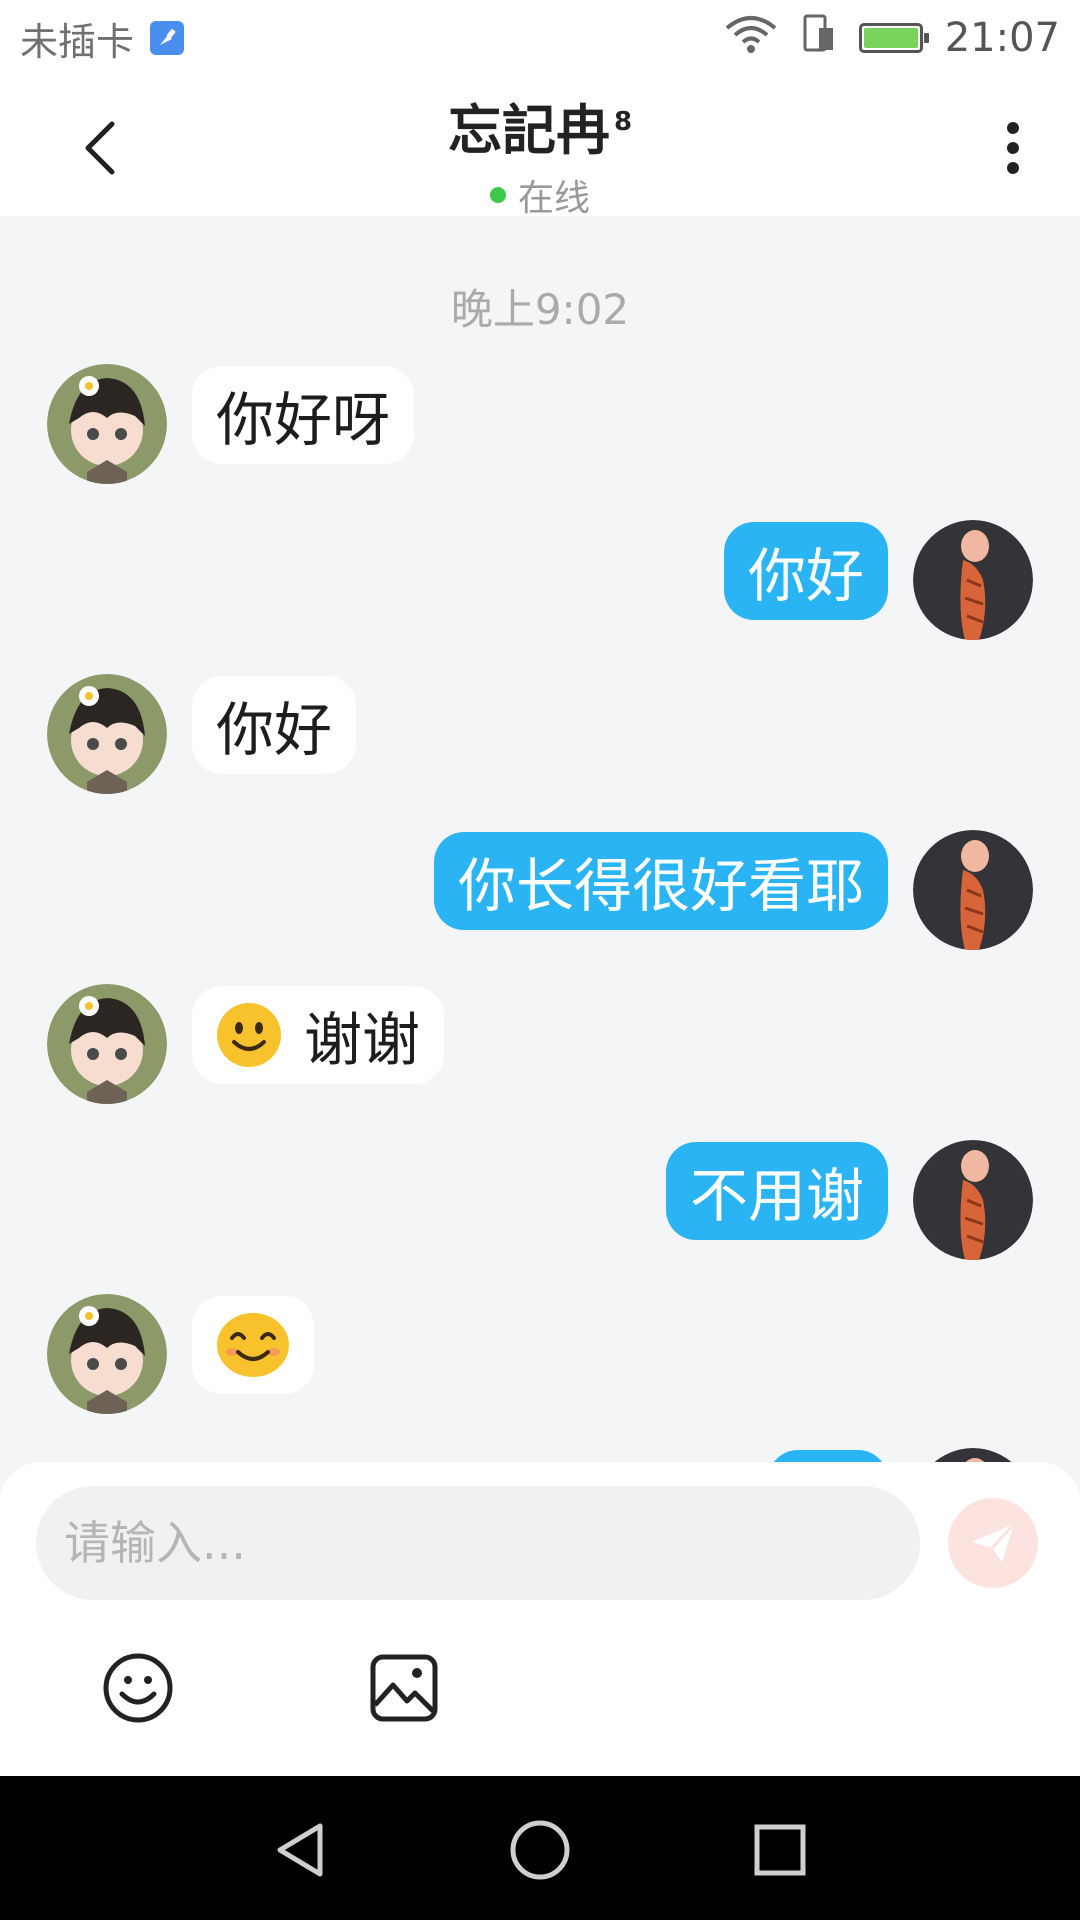  I want to click on recents-square-icon, so click(780, 1850).